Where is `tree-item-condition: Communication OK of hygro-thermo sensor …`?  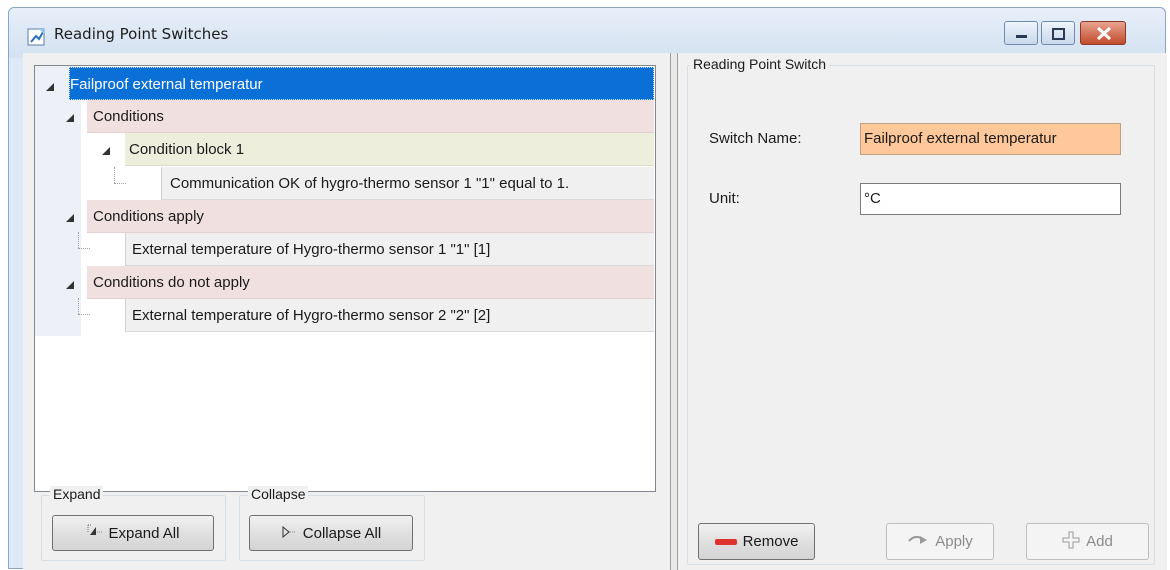 tree-item-condition: Communication OK of hygro-thermo sensor … is located at coordinates (407, 183).